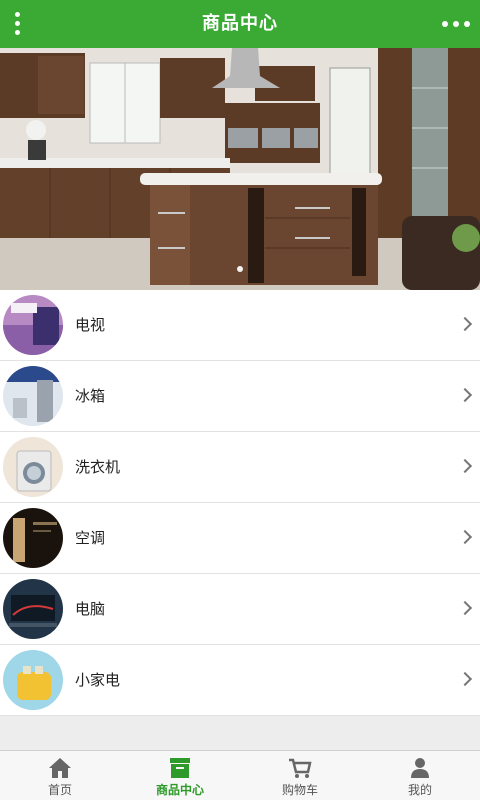 This screenshot has height=800, width=480. I want to click on category-label: 小家电, so click(98, 680).